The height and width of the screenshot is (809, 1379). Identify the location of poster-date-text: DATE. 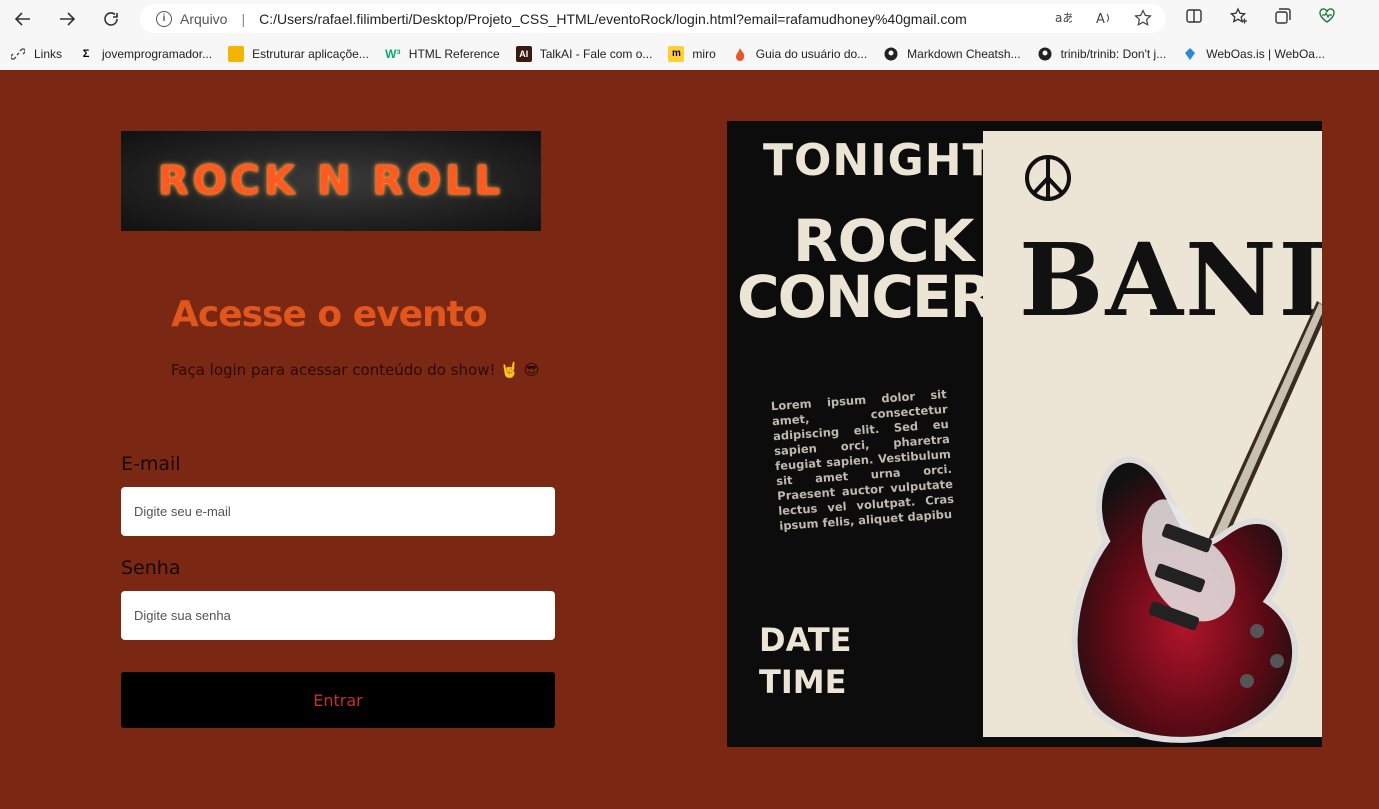
(805, 640).